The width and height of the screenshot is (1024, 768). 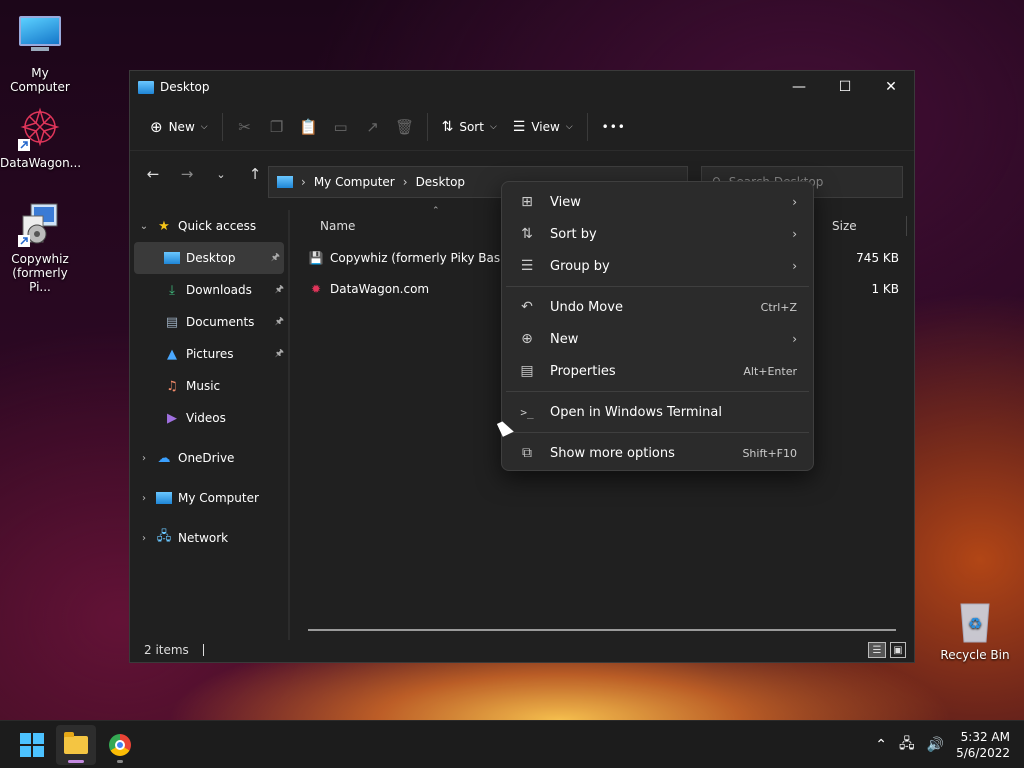 I want to click on toolbar-divider, so click(x=587, y=126).